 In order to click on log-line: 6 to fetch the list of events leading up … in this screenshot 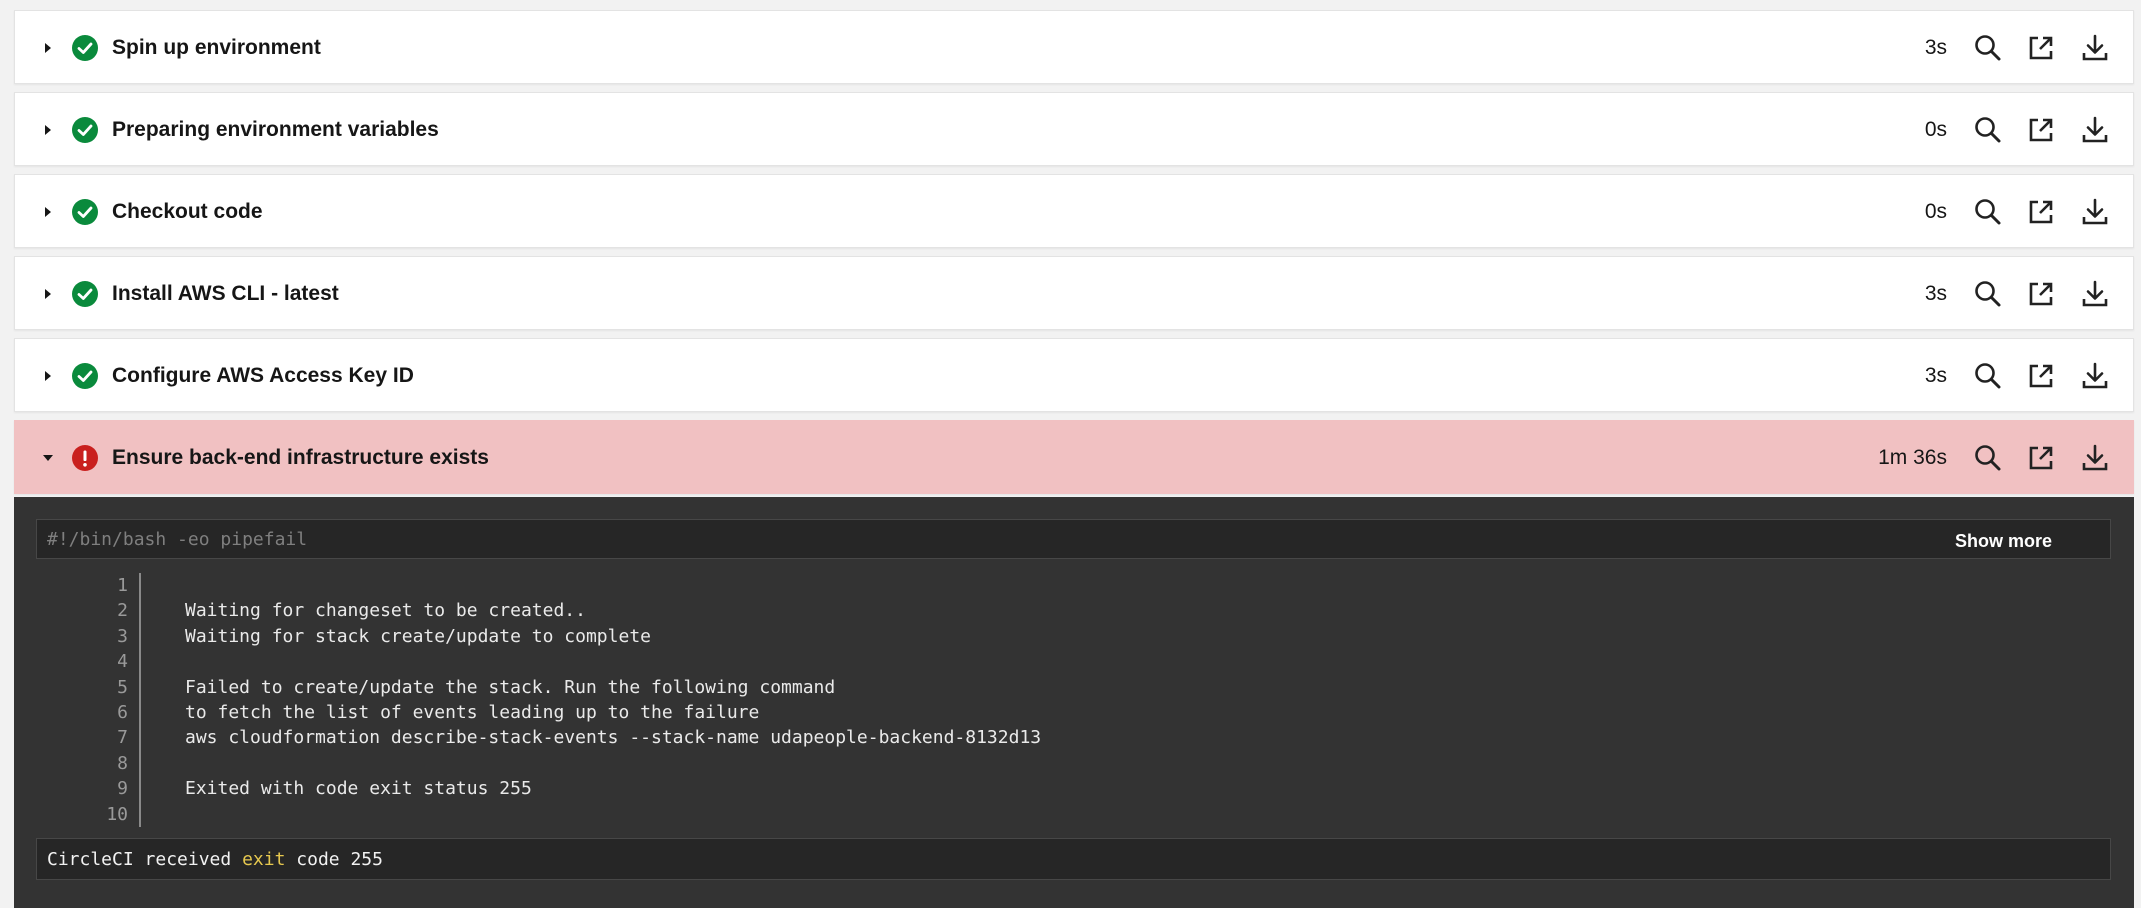, I will do `click(1073, 712)`.